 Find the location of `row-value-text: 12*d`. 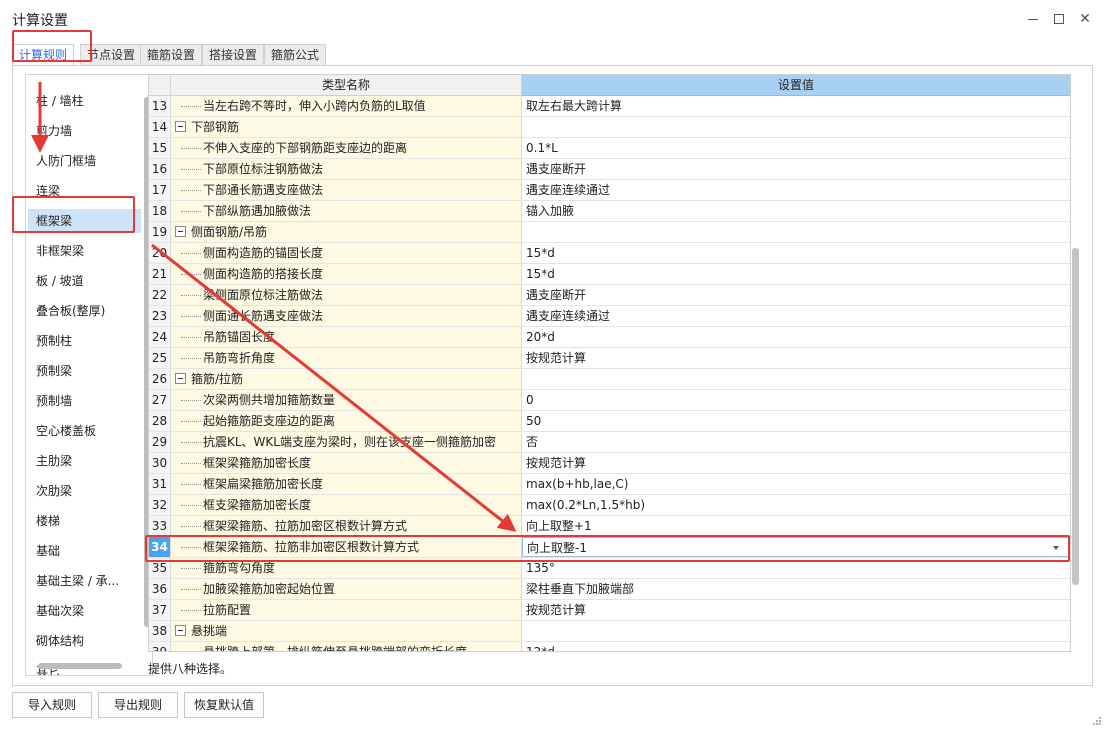

row-value-text: 12*d is located at coordinates (540, 648).